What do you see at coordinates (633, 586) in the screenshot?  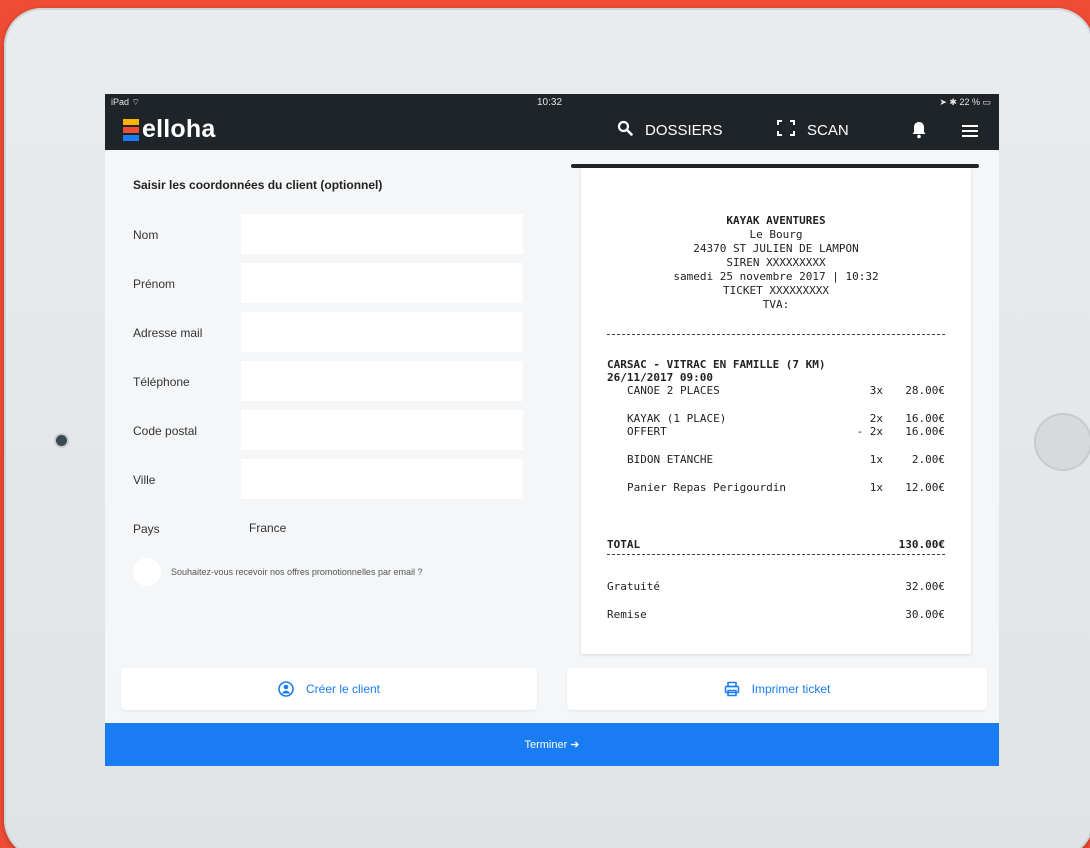 I see `gratuite-label: Gratuité` at bounding box center [633, 586].